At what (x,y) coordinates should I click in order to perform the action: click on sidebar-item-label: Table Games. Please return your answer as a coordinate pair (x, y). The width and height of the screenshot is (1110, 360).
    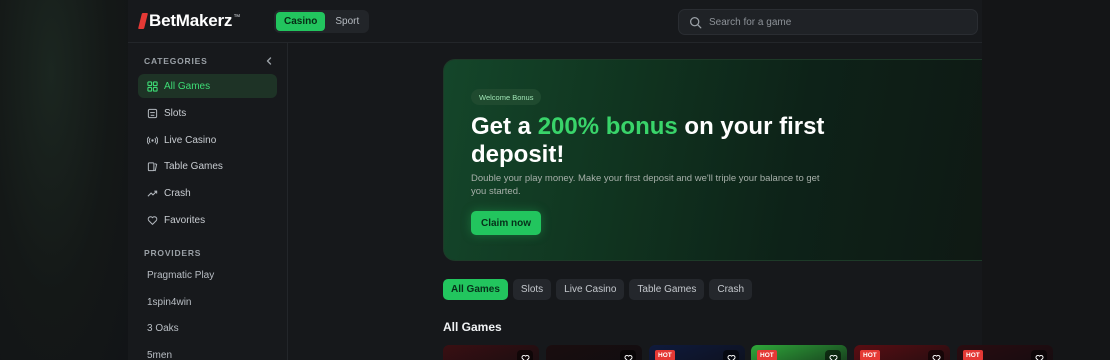
    Looking at the image, I should click on (193, 166).